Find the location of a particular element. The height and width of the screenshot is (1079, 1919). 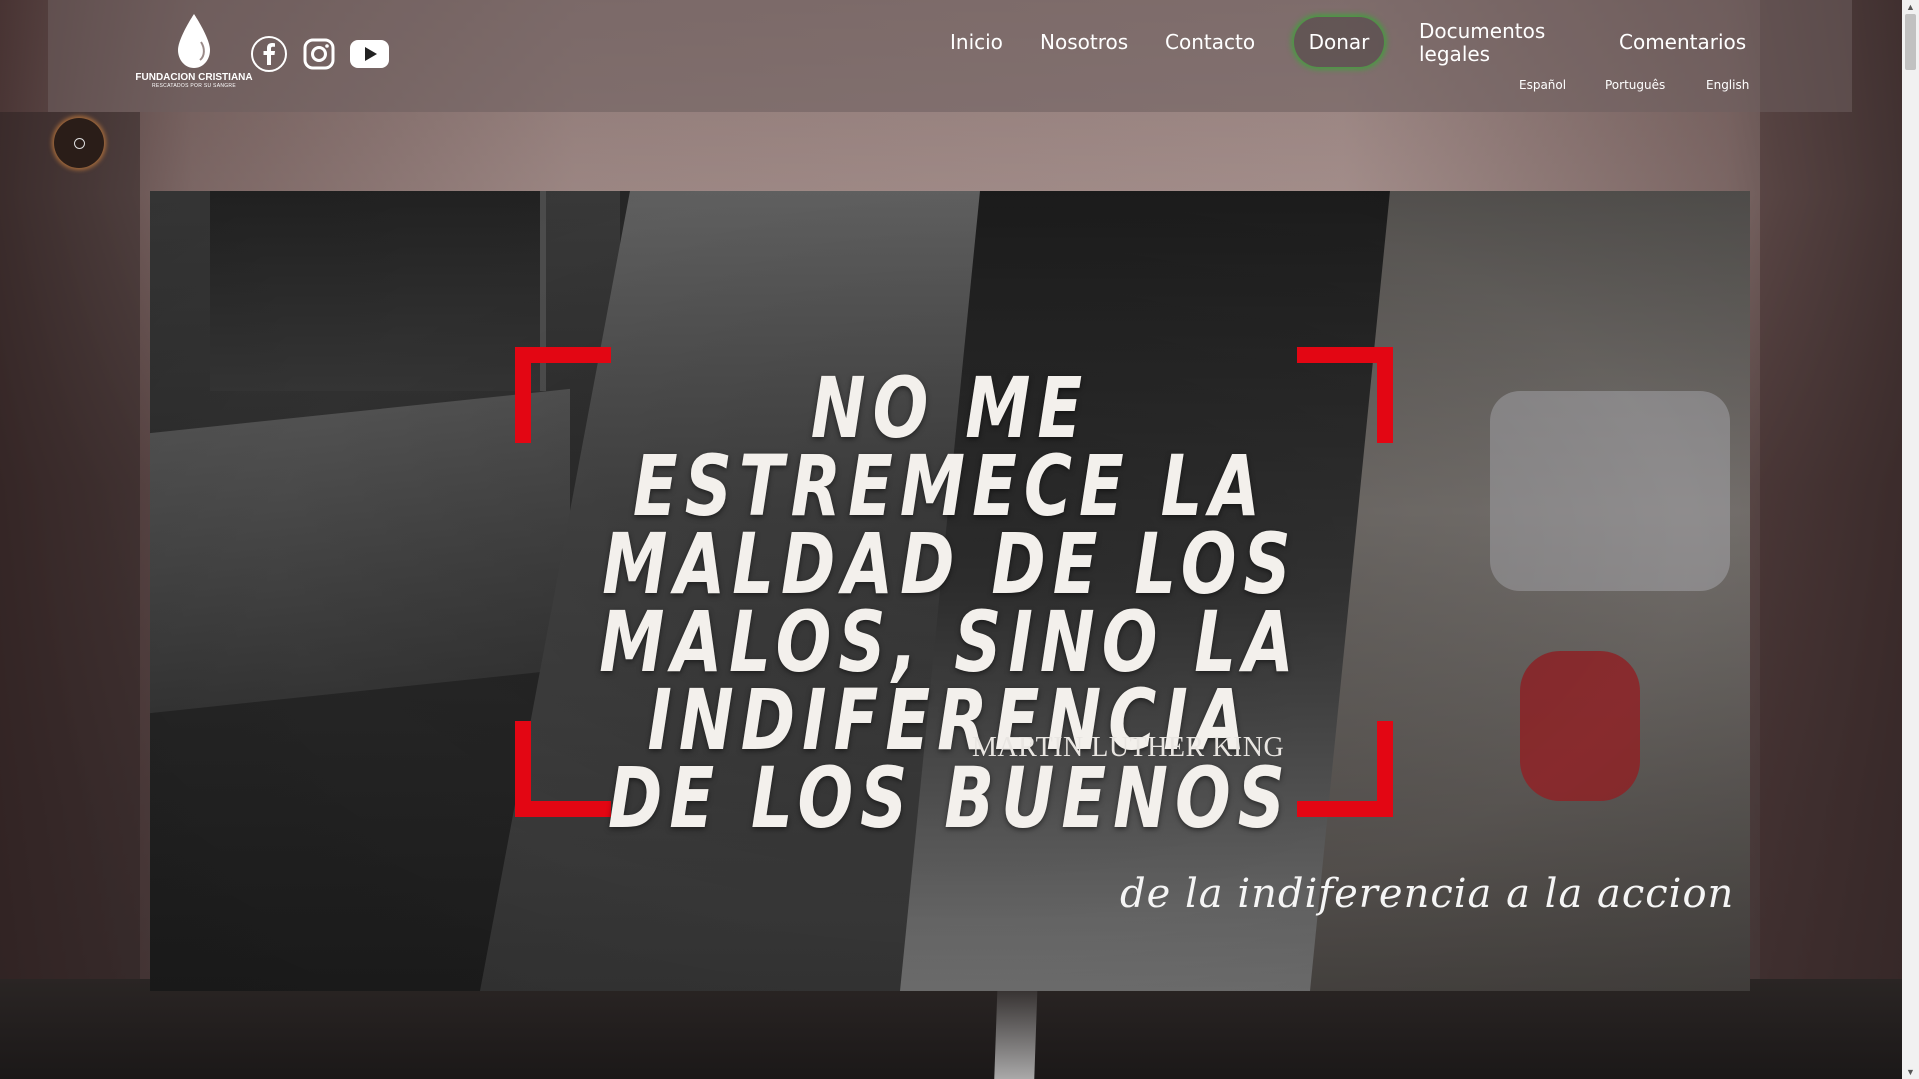

instagram-glyph is located at coordinates (319, 54).